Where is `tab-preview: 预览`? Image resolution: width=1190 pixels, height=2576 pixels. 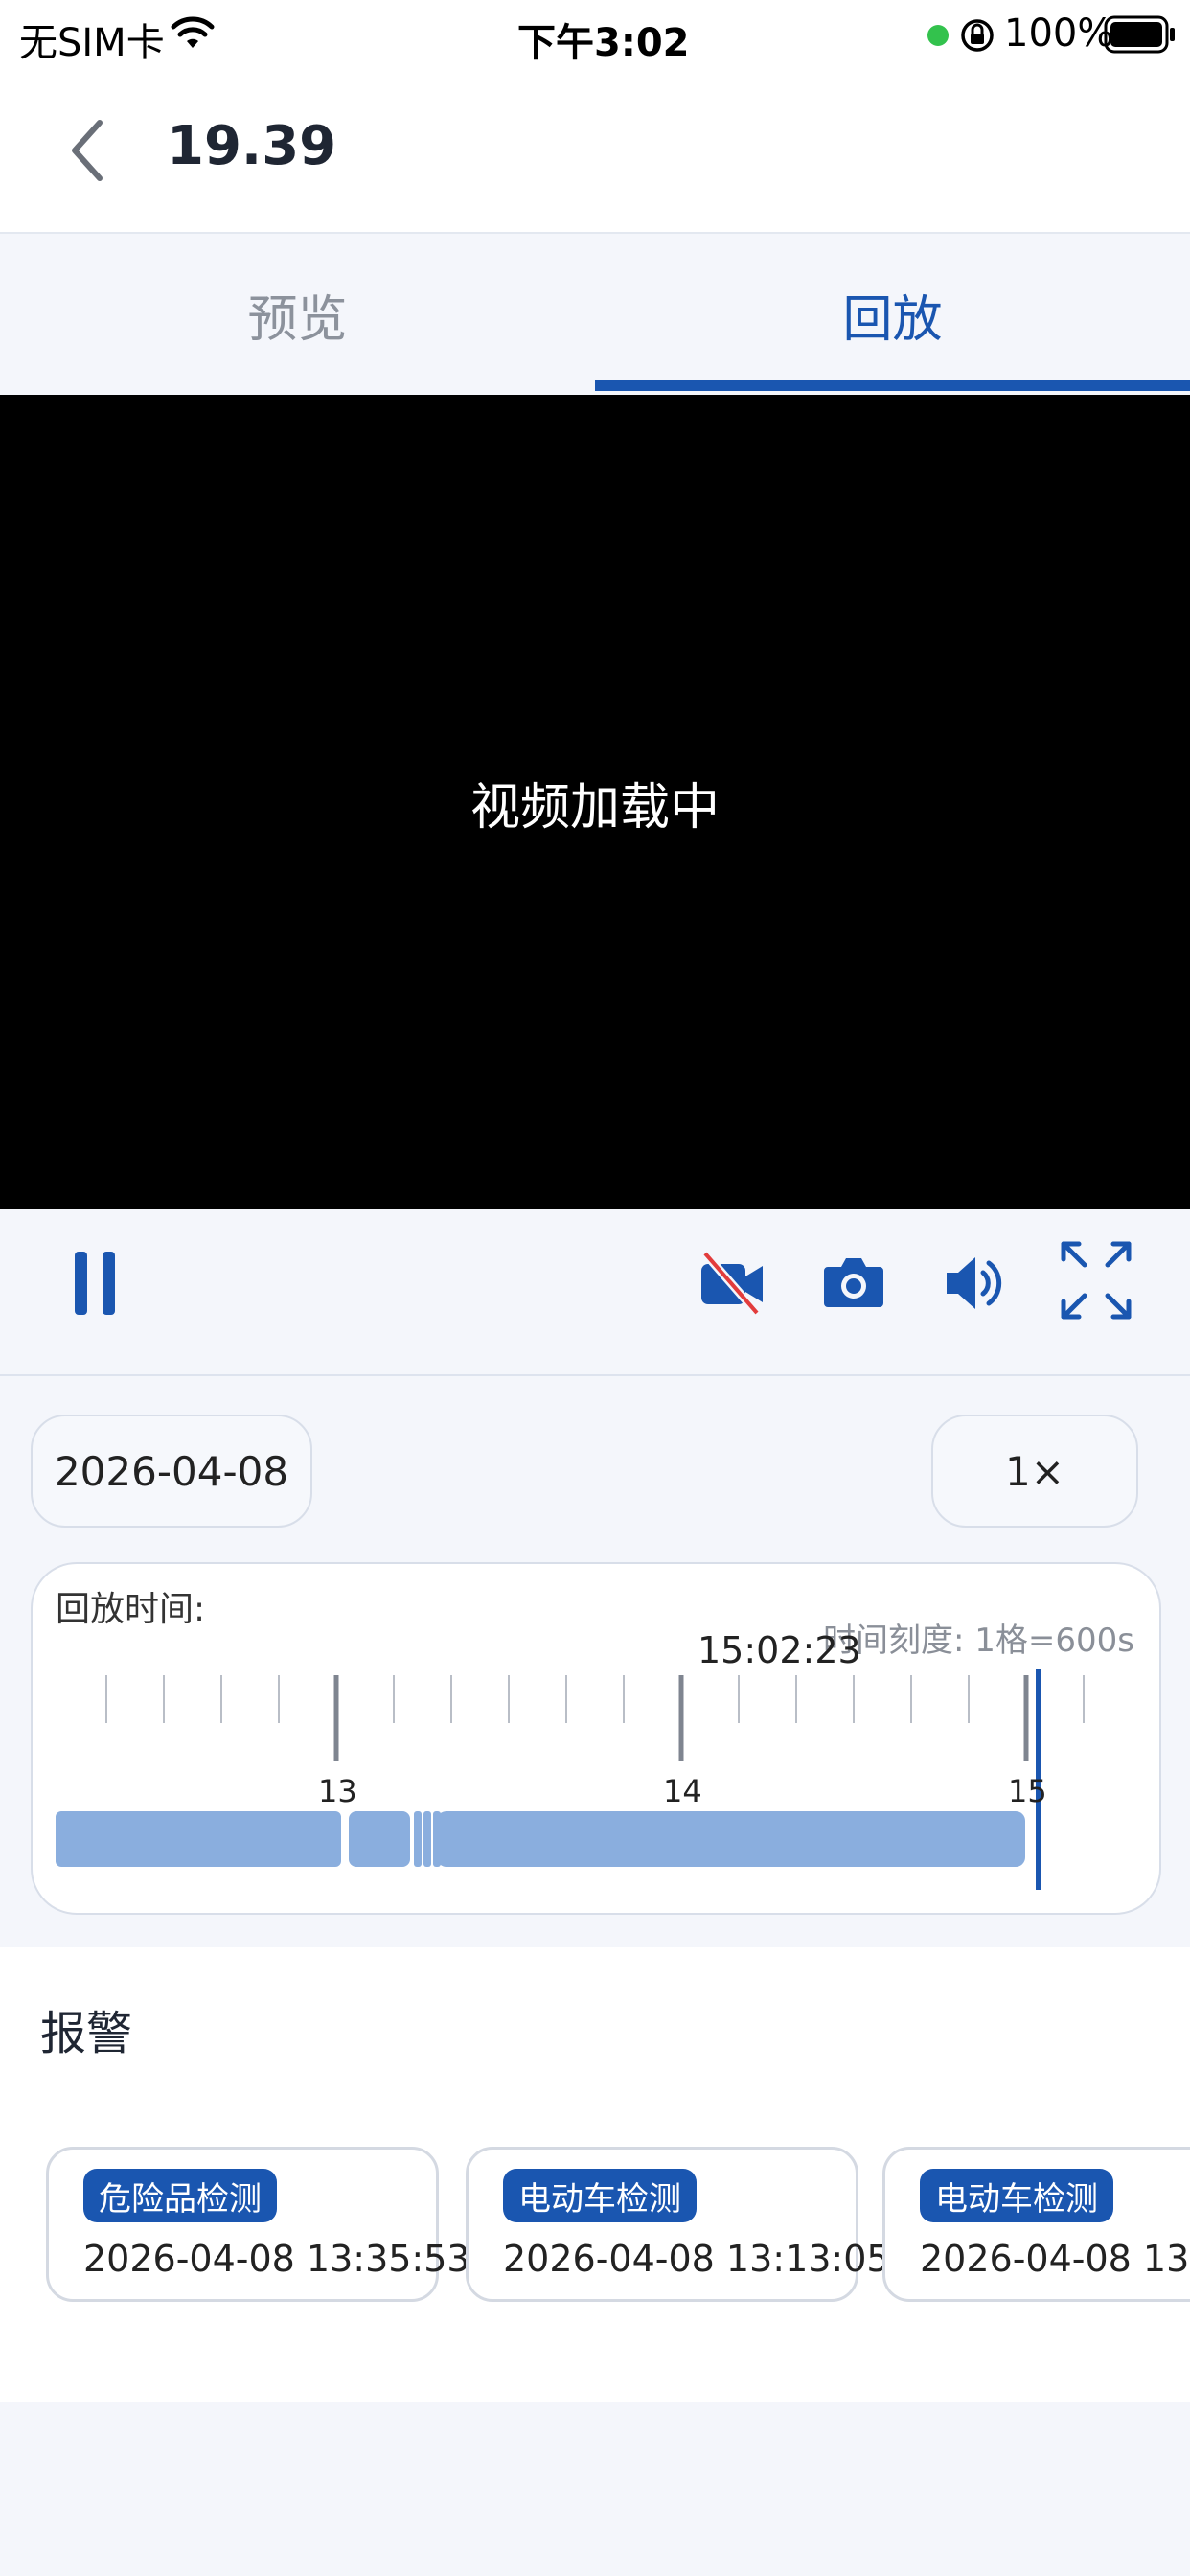
tab-preview: 预览 is located at coordinates (297, 314).